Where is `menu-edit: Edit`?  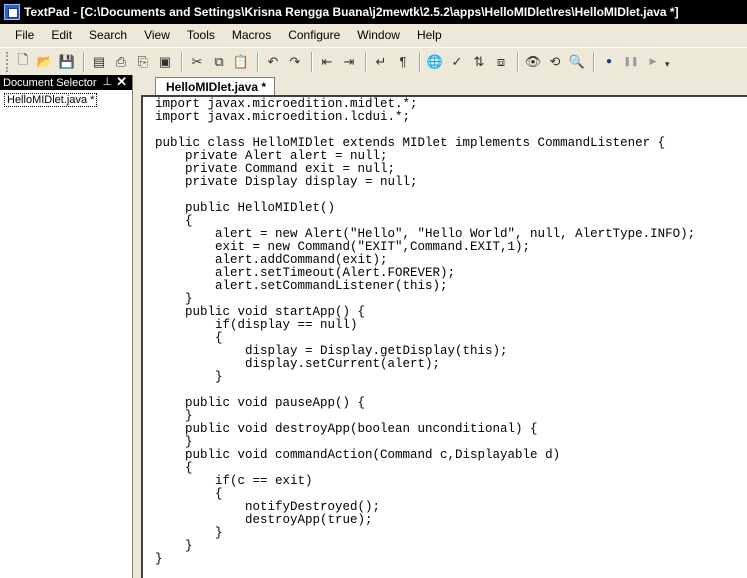
menu-edit: Edit is located at coordinates (61, 35).